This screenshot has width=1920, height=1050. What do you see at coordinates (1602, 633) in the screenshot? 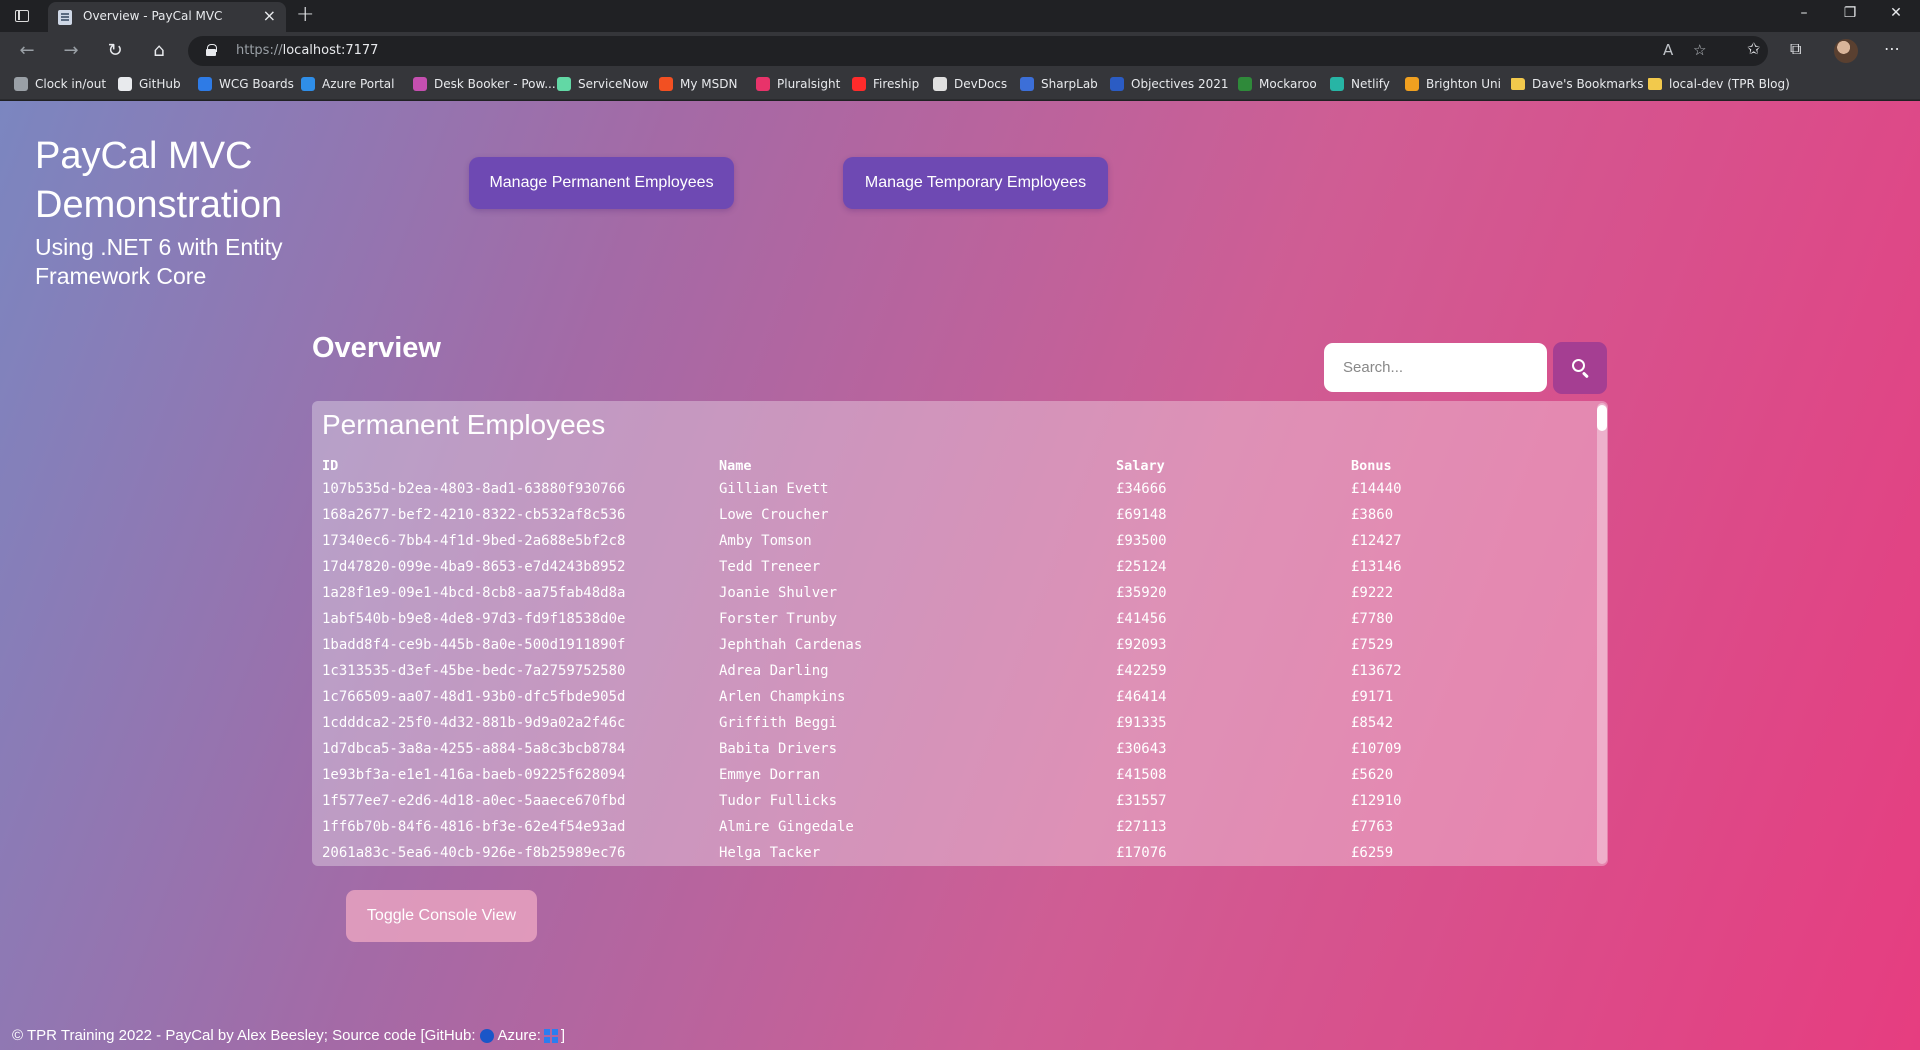
I see `table-scrollbar` at bounding box center [1602, 633].